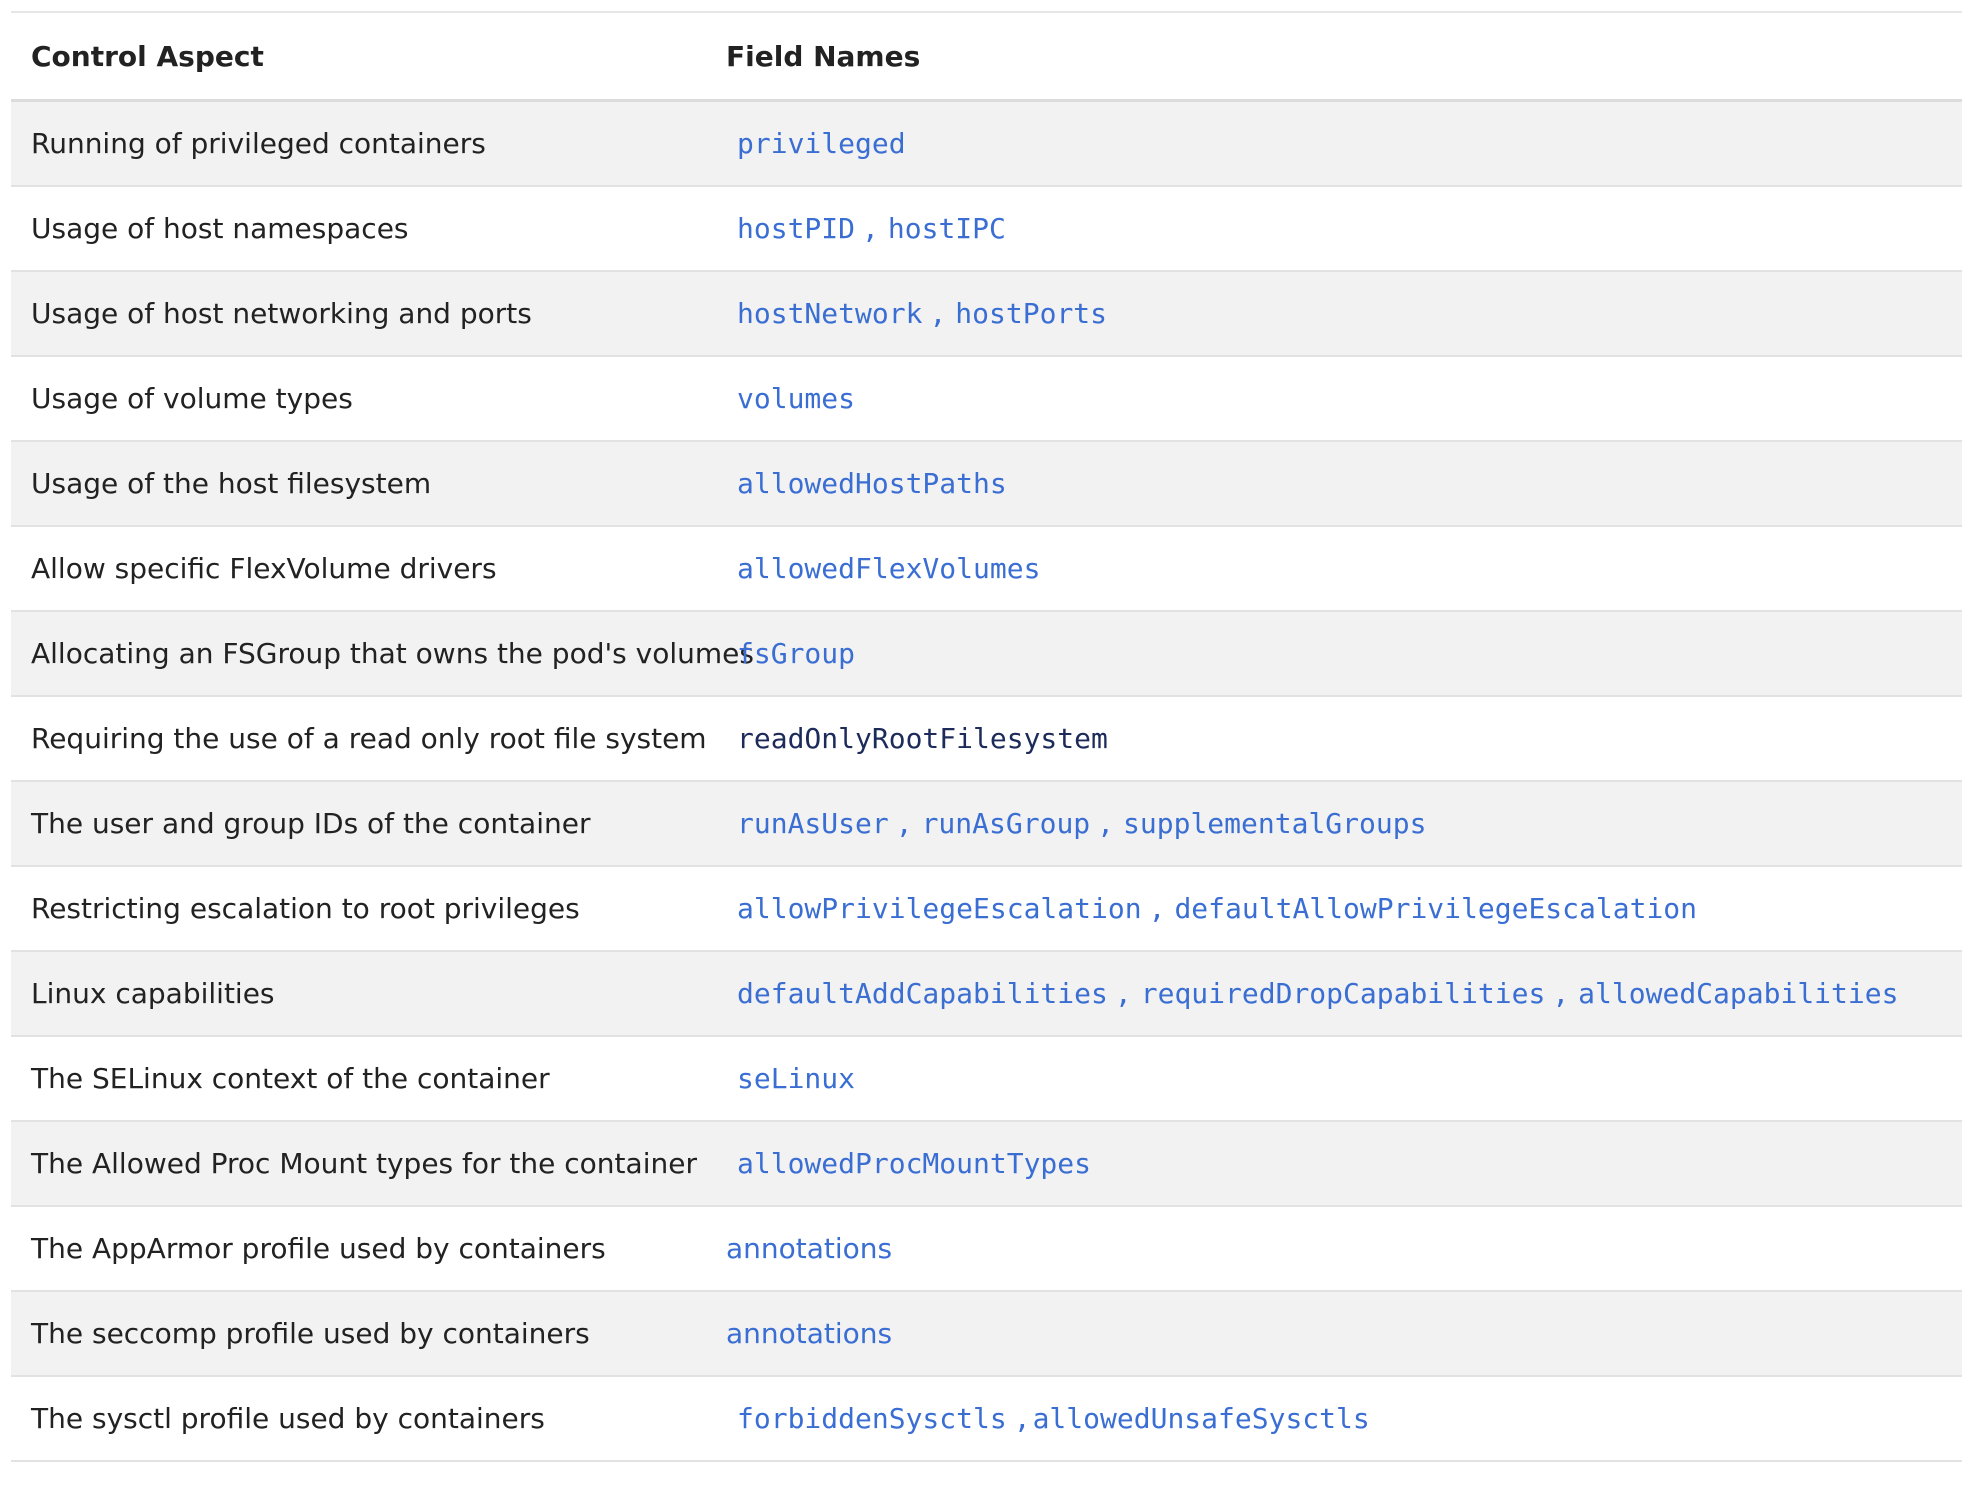 Image resolution: width=1972 pixels, height=1488 pixels. What do you see at coordinates (192, 398) in the screenshot?
I see `control-aspect-cell: Usage of volume types` at bounding box center [192, 398].